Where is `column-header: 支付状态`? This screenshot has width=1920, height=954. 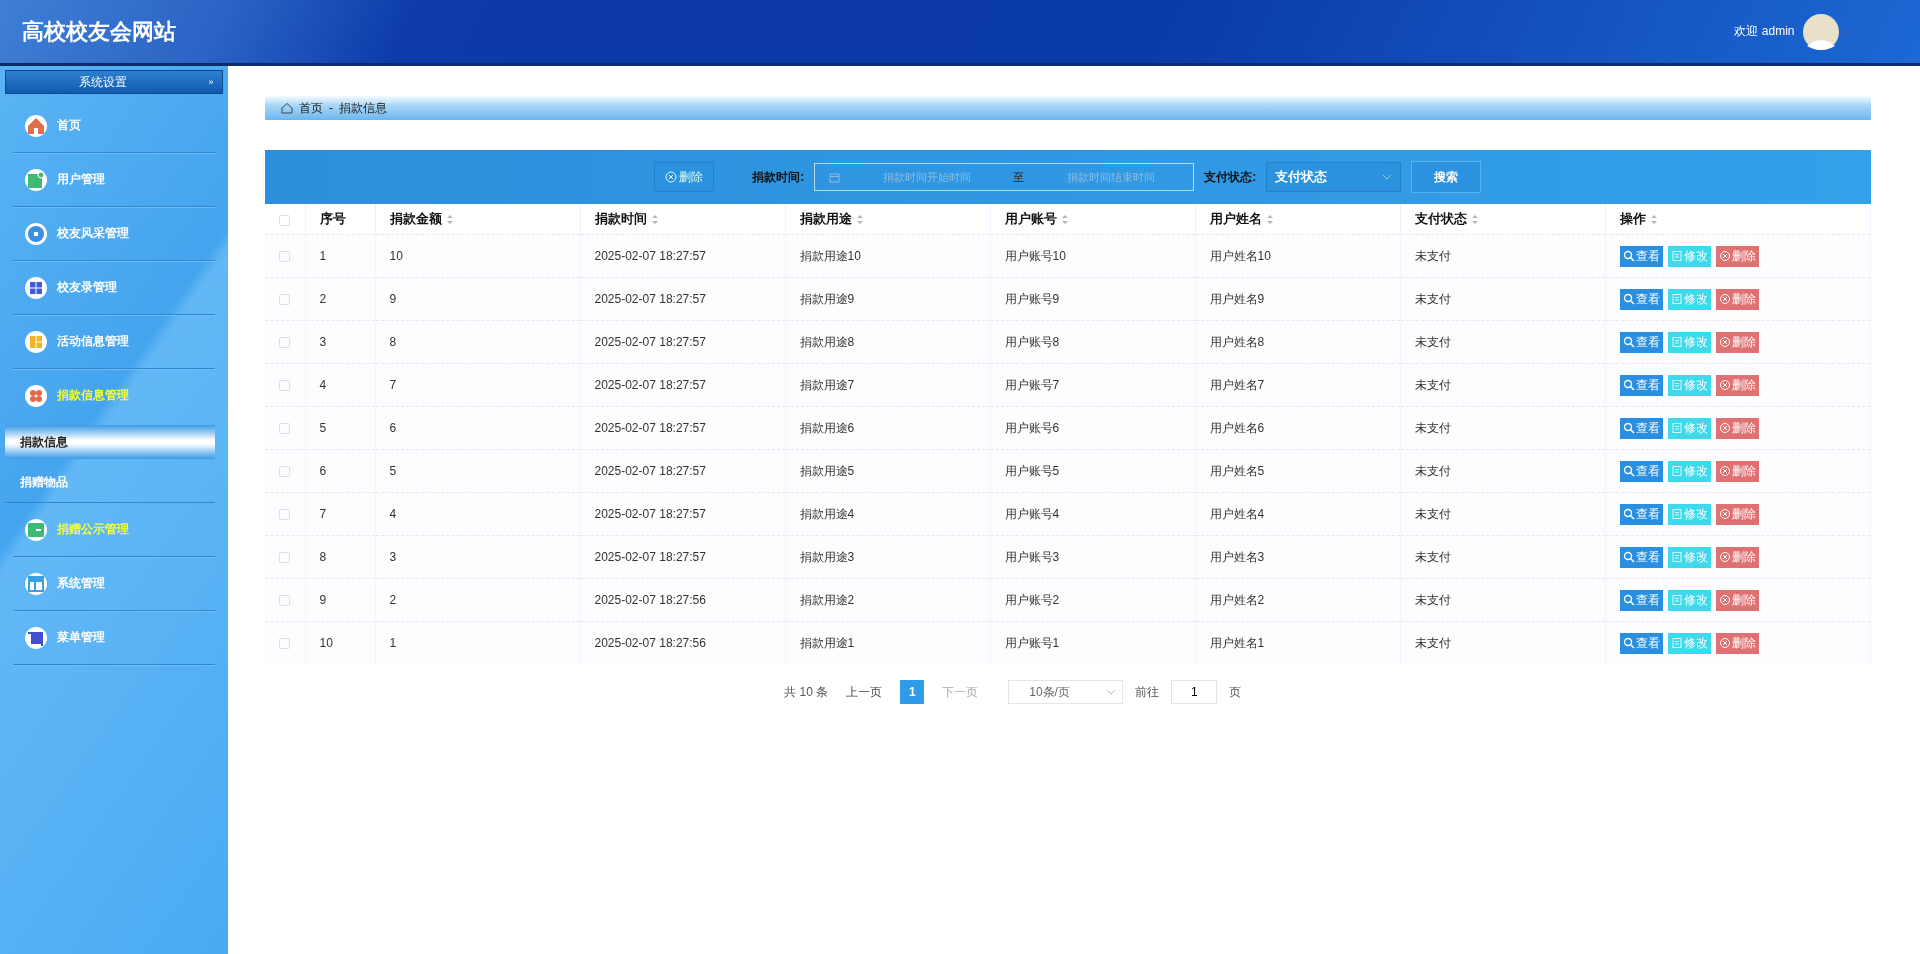
column-header: 支付状态 is located at coordinates (1440, 219).